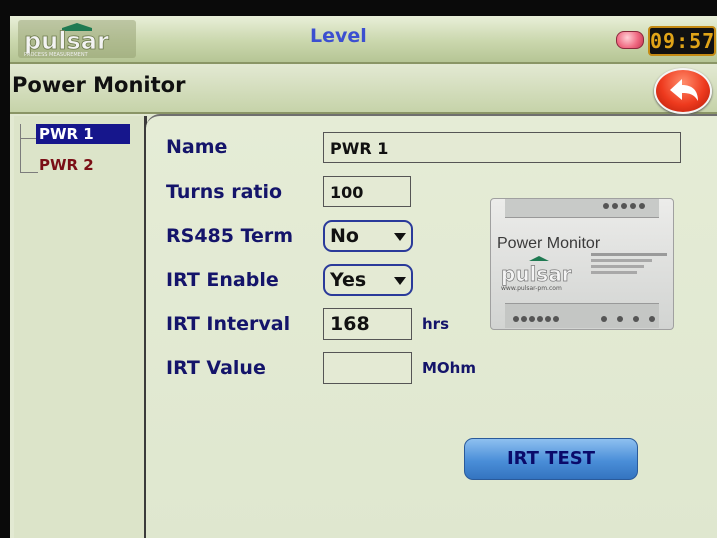 The width and height of the screenshot is (717, 538). What do you see at coordinates (436, 324) in the screenshot?
I see `irt-interval-unit: hrs` at bounding box center [436, 324].